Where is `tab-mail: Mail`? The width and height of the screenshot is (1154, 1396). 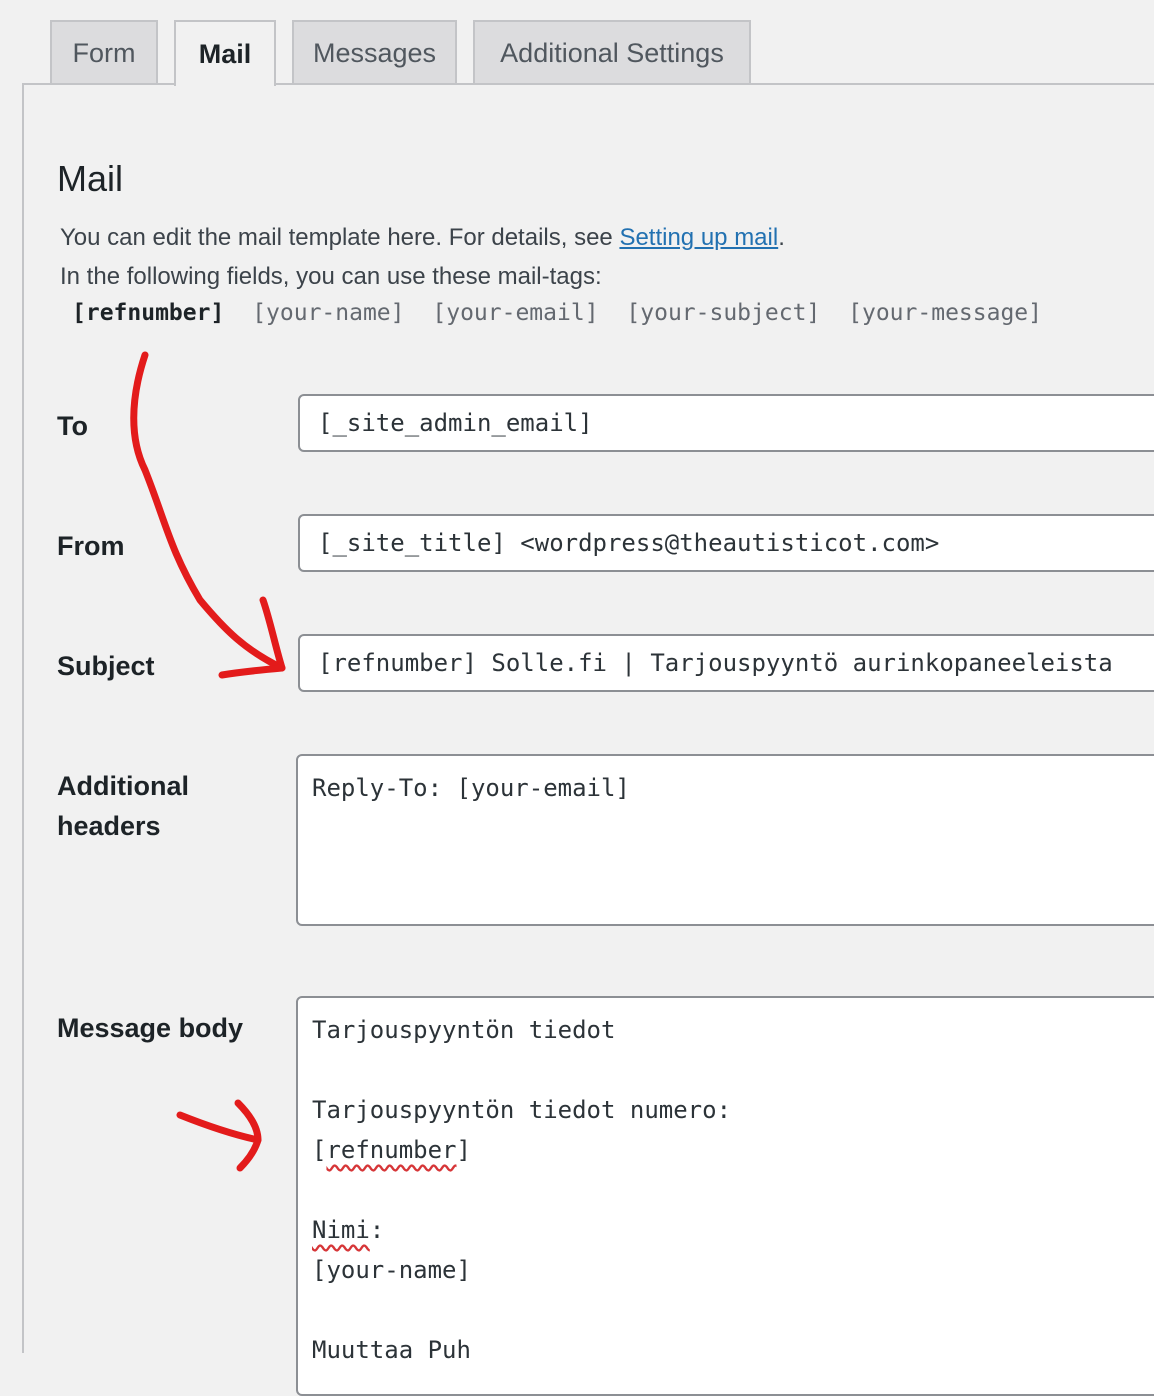
tab-mail: Mail is located at coordinates (225, 53).